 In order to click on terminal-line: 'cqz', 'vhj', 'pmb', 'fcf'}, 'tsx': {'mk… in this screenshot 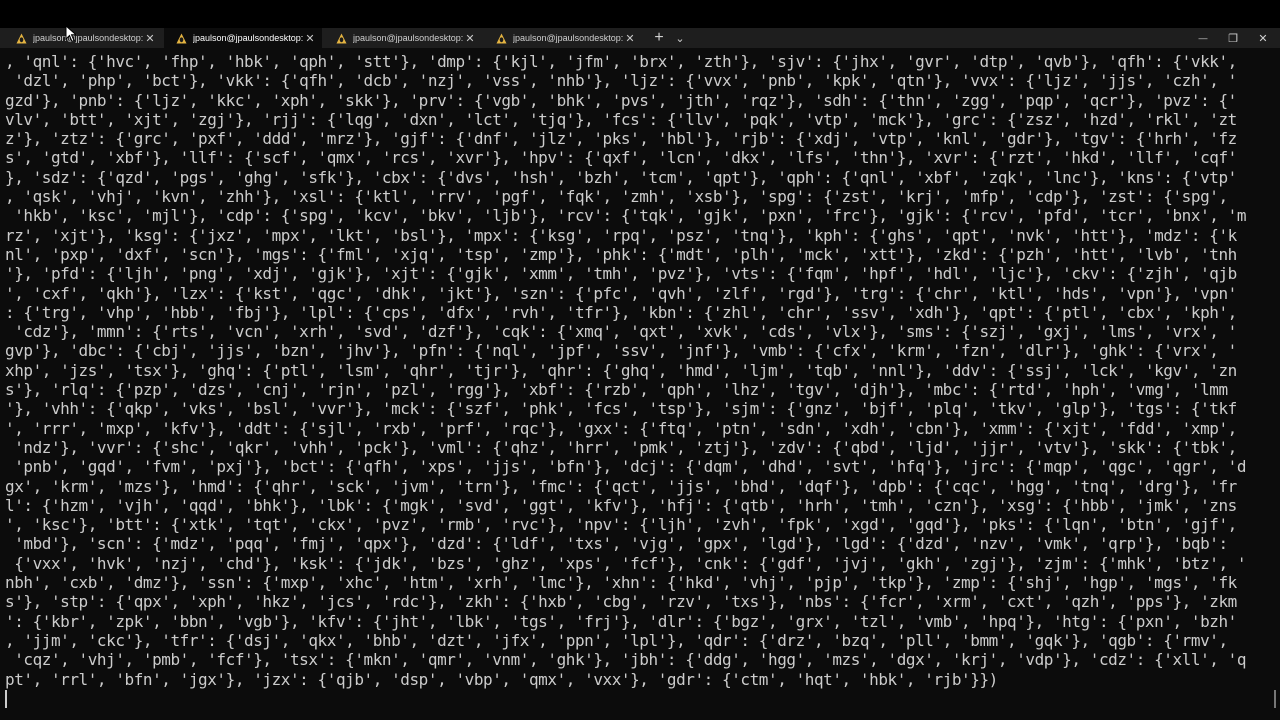, I will do `click(626, 660)`.